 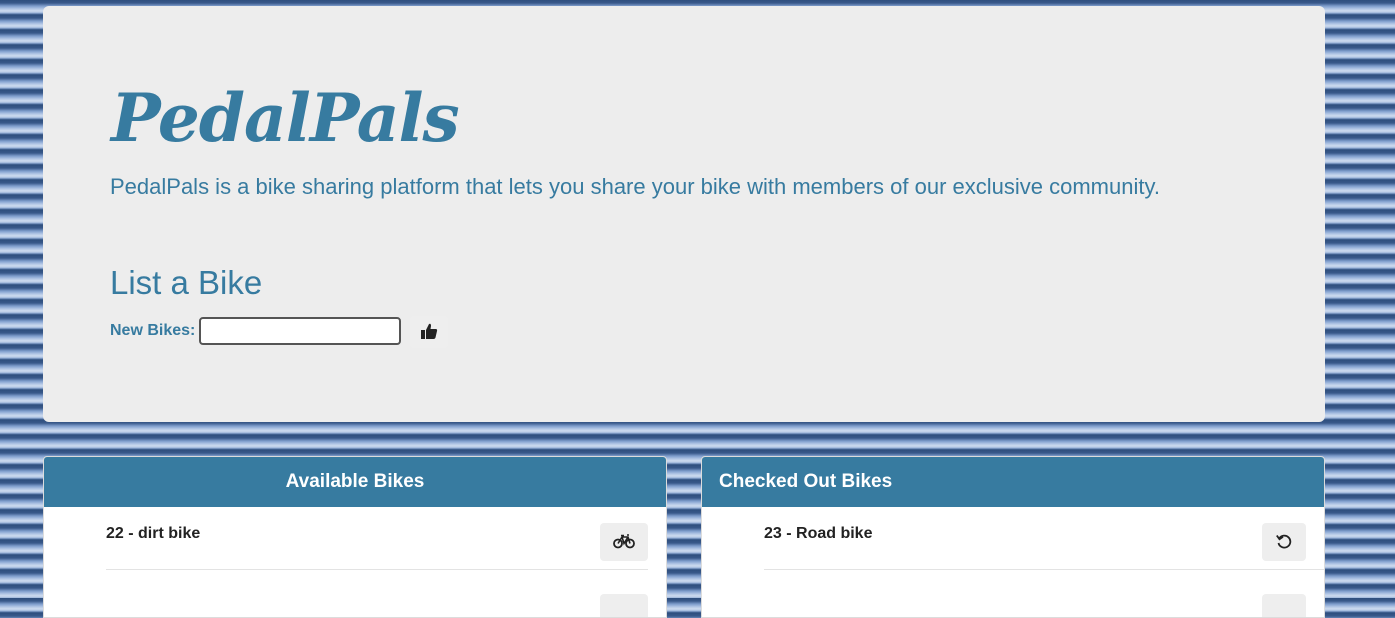 I want to click on return-bike-button, so click(x=1284, y=542).